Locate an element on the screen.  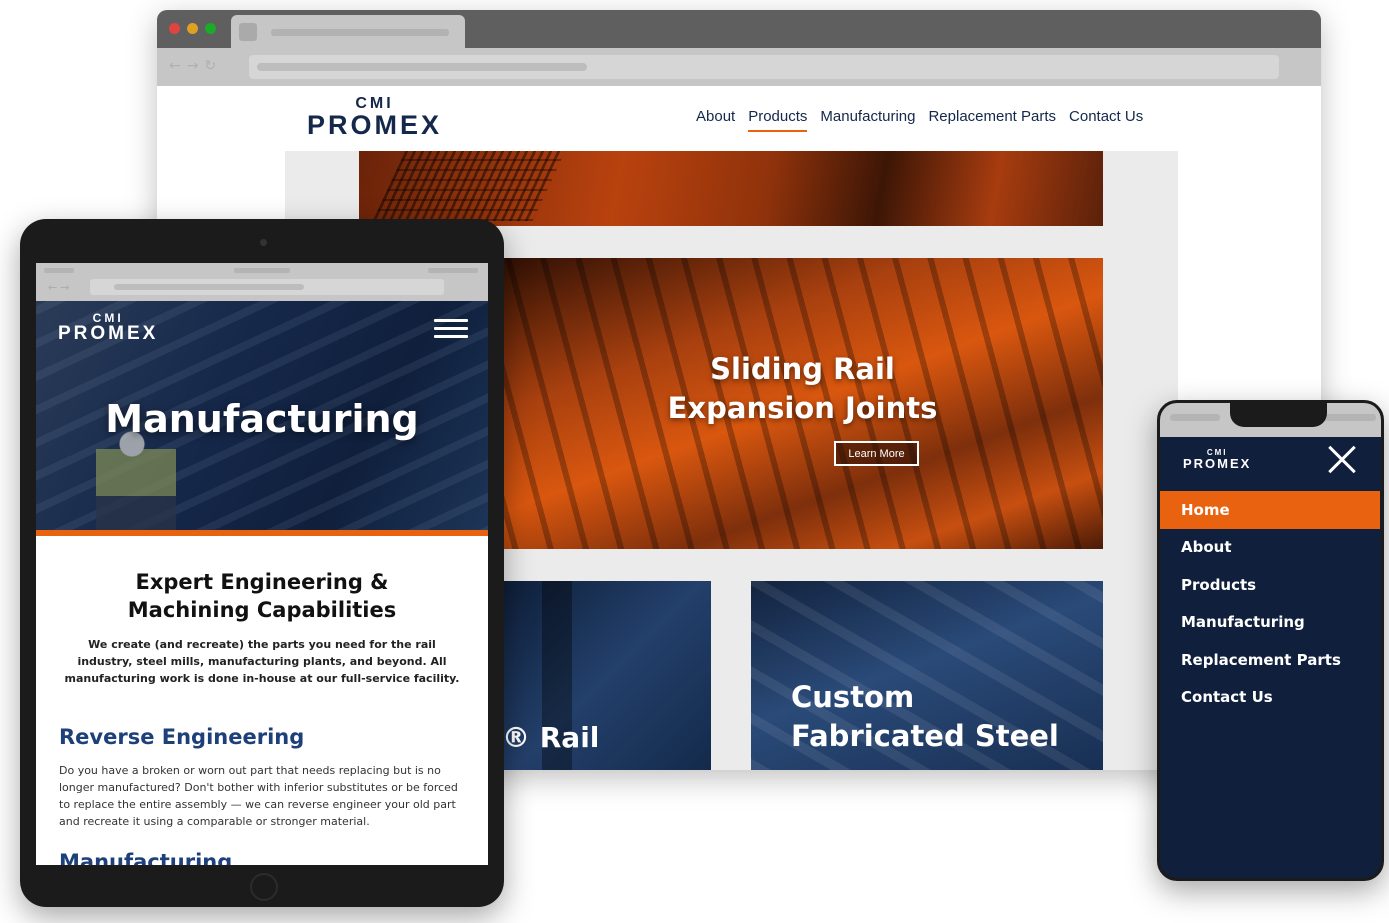
phone-header: CMI PROMEX is located at coordinates (1270, 464).